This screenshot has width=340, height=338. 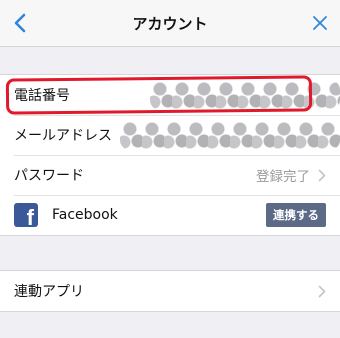 I want to click on page-title: アカウント, so click(x=170, y=24).